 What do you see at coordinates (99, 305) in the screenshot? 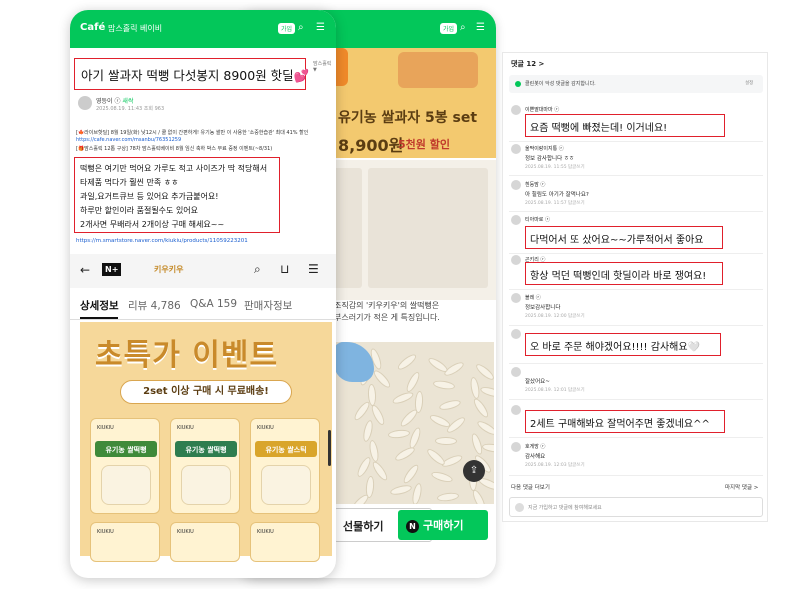
I see `tab-detail: 상세정보` at bounding box center [99, 305].